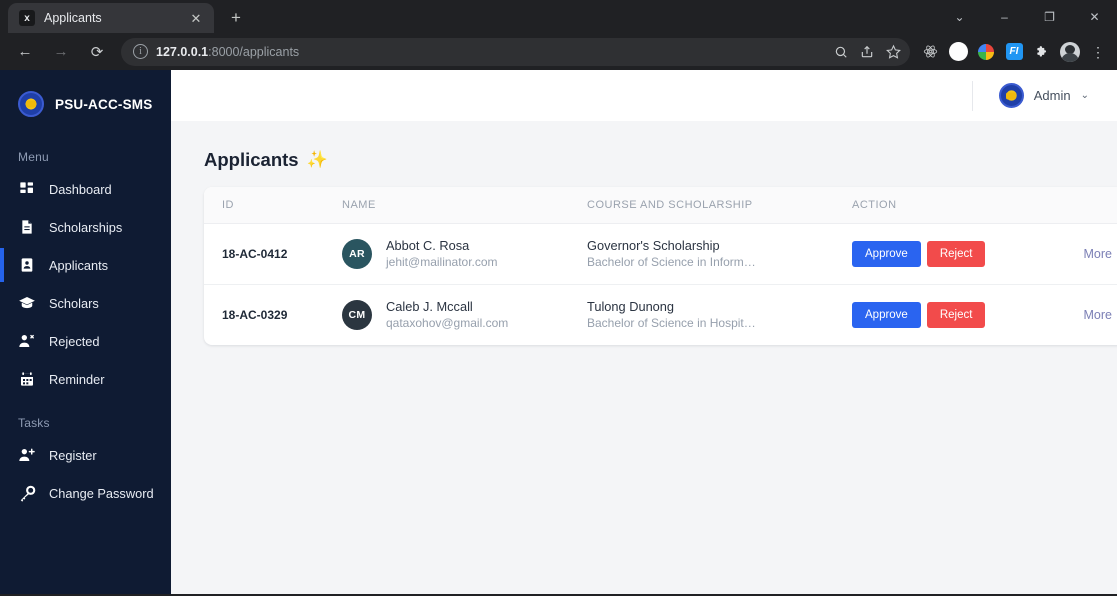 This screenshot has height=596, width=1117. I want to click on brand: PSU-ACC-SMS, so click(85, 104).